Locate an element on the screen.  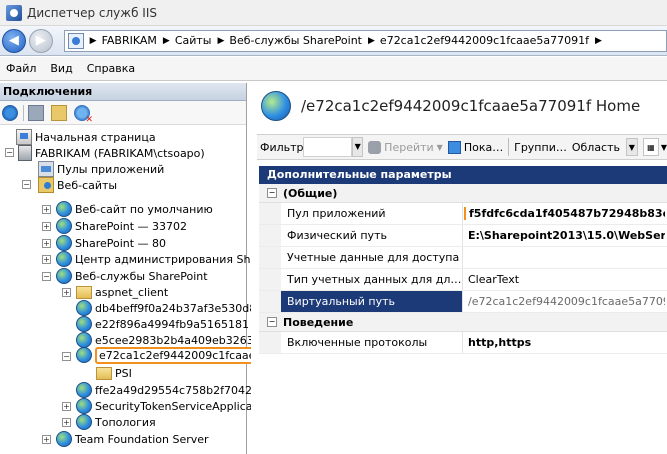
expand-sp-80-icon: + is located at coordinates (46, 243).